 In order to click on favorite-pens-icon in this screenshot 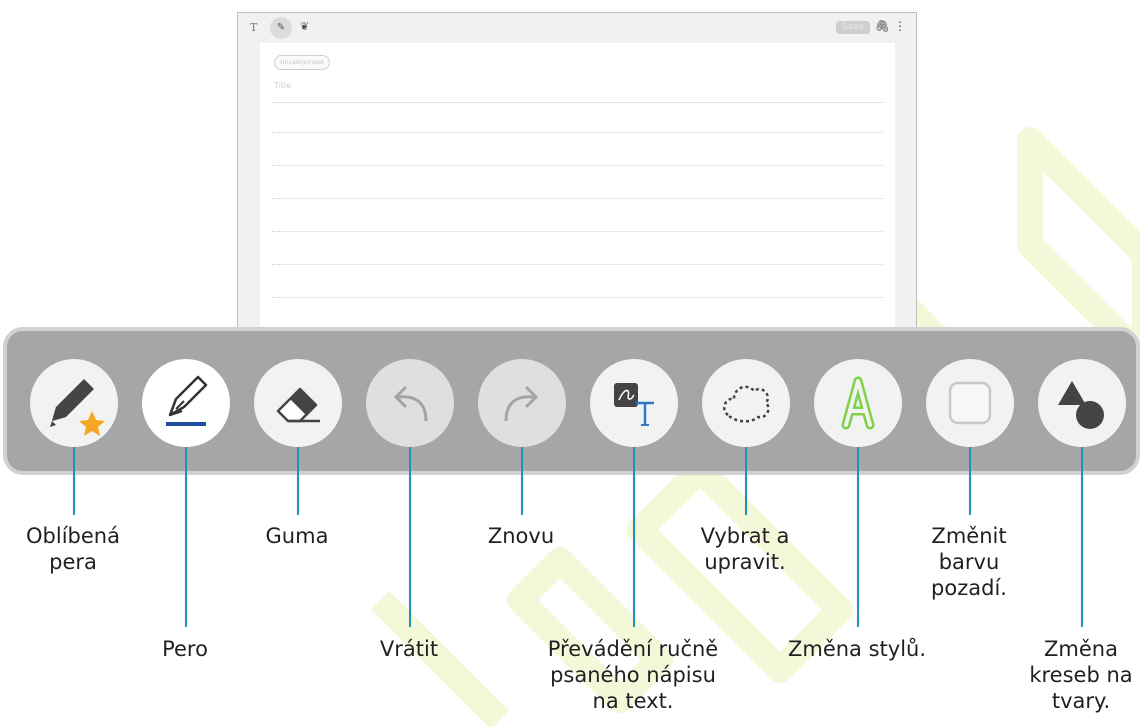, I will do `click(77, 407)`.